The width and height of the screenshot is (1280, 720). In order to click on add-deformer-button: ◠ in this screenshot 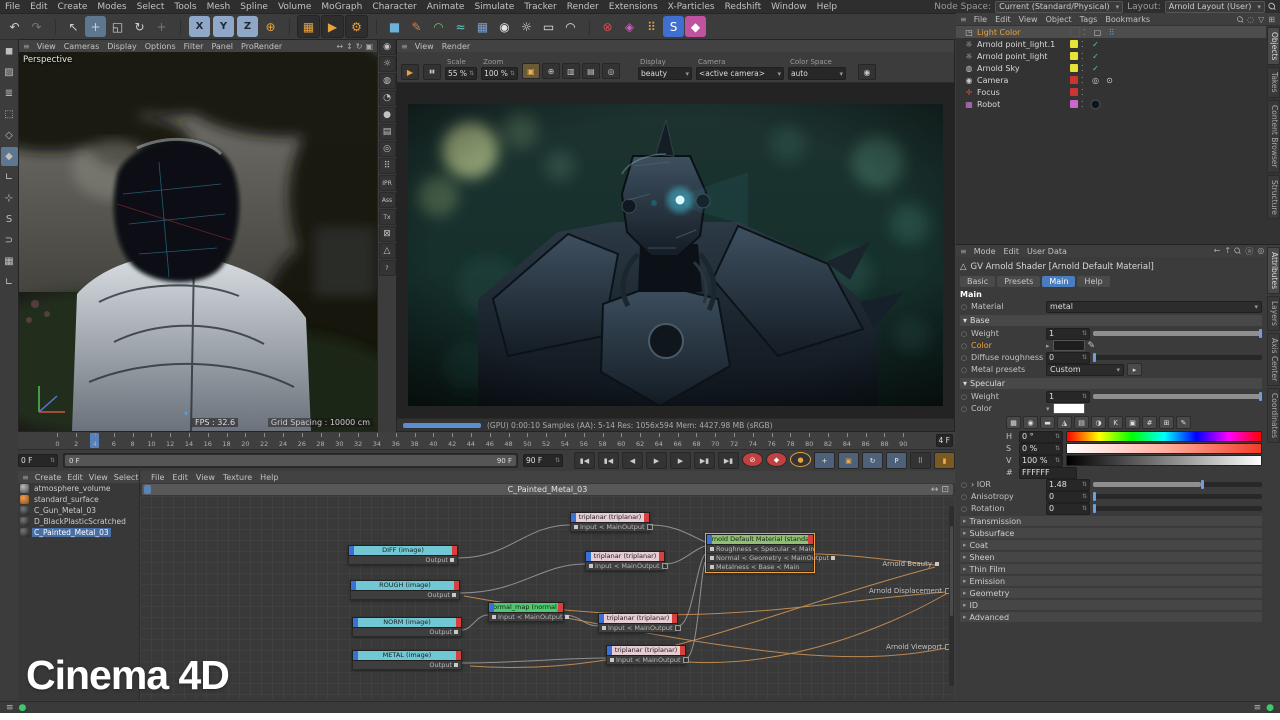, I will do `click(438, 26)`.